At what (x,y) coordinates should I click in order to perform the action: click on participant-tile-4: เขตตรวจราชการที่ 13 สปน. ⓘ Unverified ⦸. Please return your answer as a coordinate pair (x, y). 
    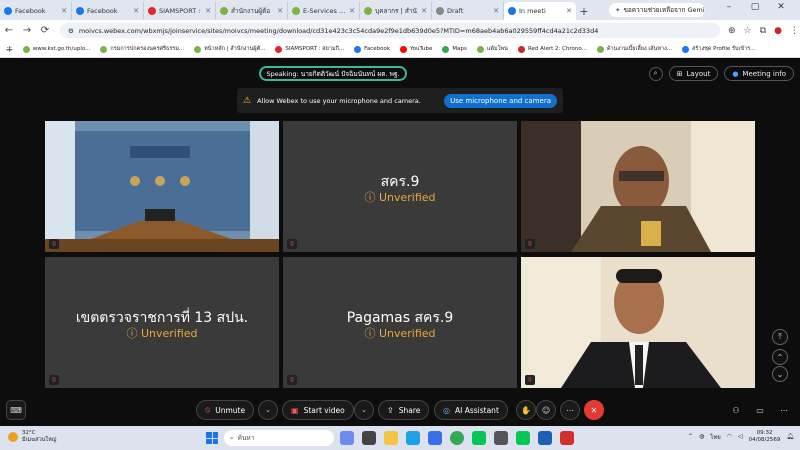
    Looking at the image, I should click on (162, 322).